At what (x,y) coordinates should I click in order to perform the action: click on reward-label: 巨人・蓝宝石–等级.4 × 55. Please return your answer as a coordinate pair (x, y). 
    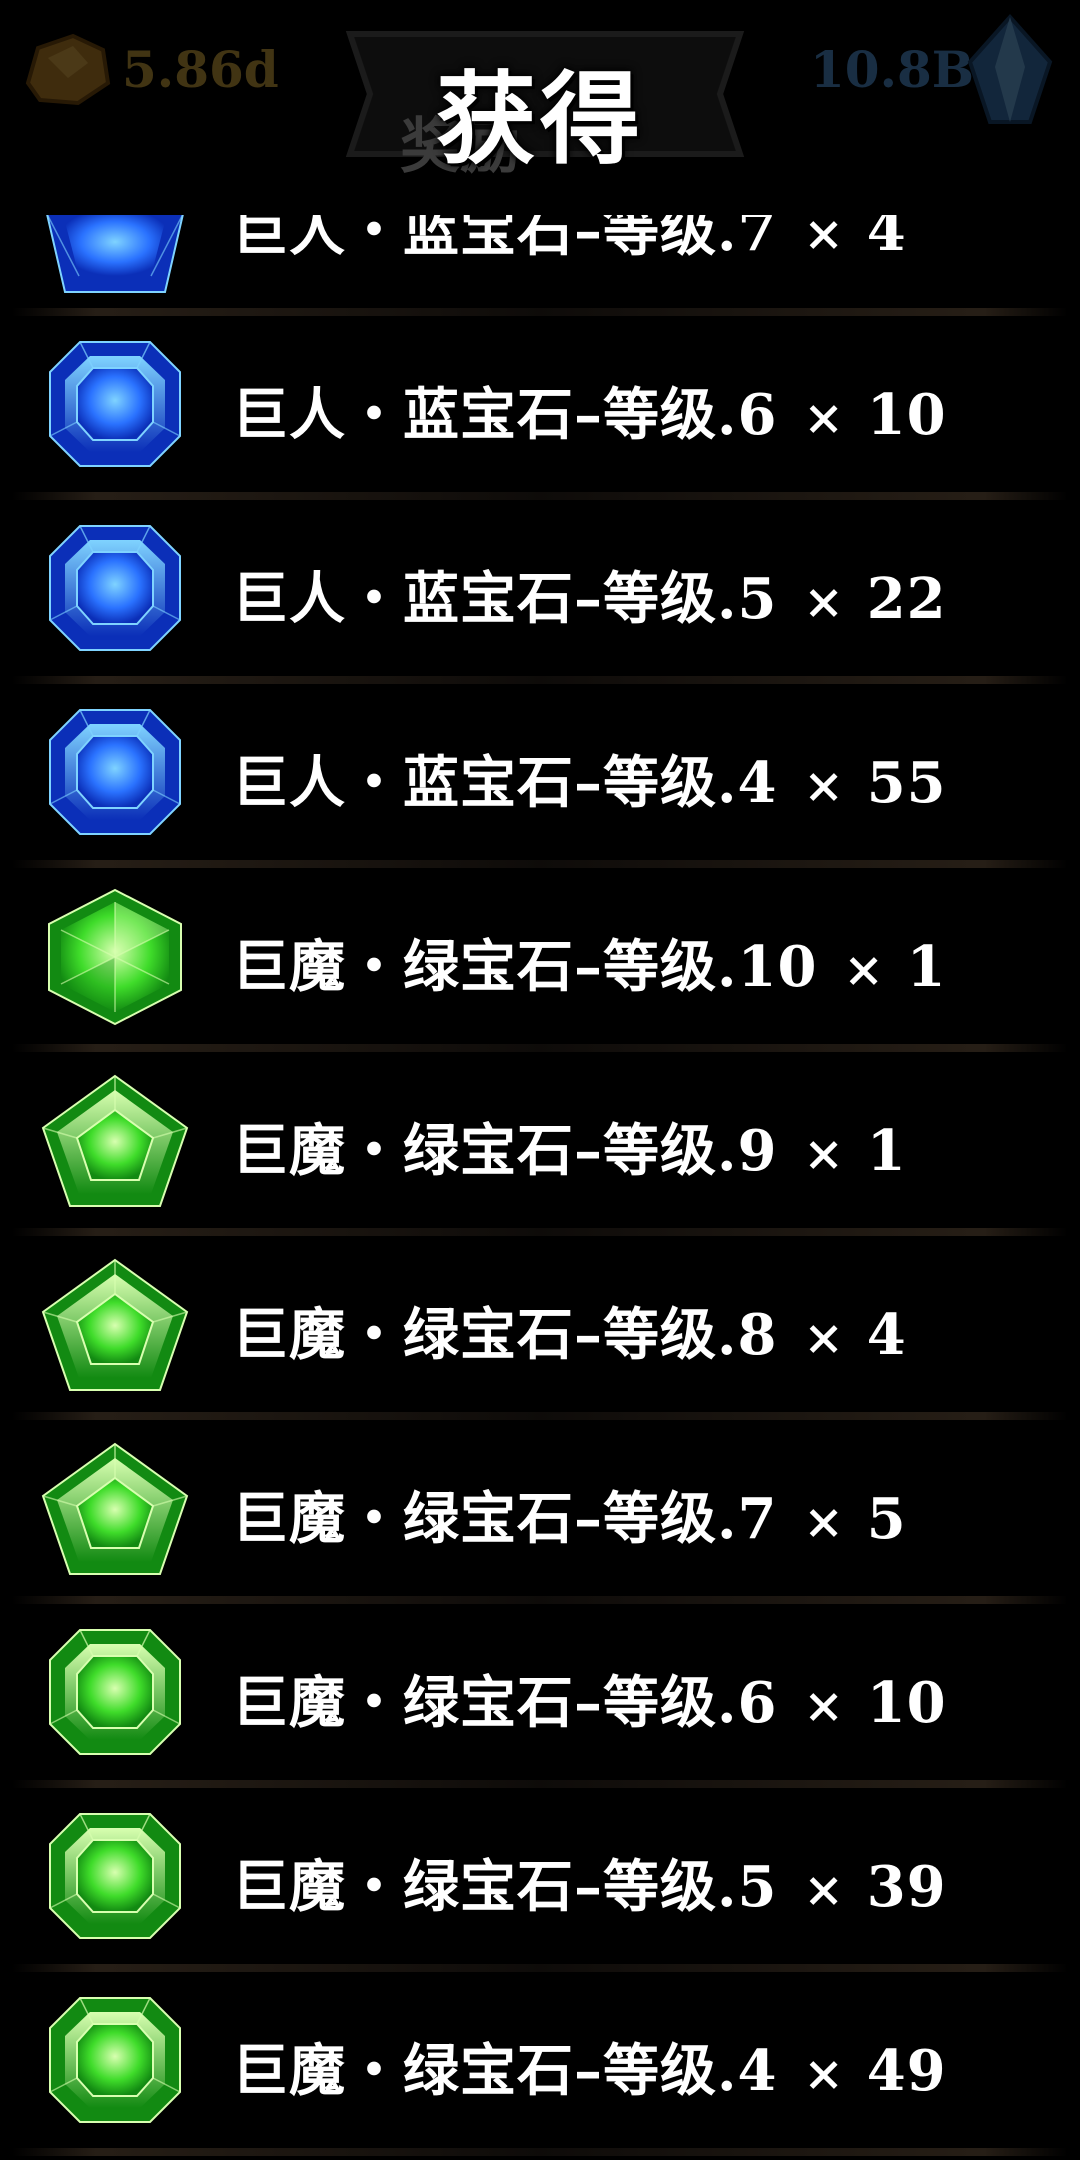
    Looking at the image, I should click on (589, 778).